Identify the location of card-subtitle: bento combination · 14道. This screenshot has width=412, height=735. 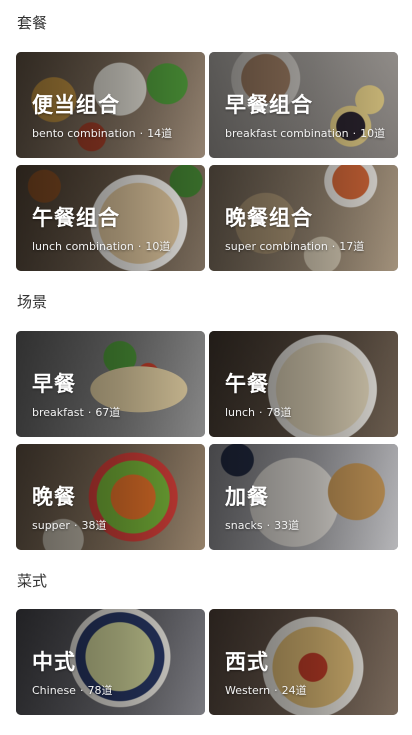
(102, 133).